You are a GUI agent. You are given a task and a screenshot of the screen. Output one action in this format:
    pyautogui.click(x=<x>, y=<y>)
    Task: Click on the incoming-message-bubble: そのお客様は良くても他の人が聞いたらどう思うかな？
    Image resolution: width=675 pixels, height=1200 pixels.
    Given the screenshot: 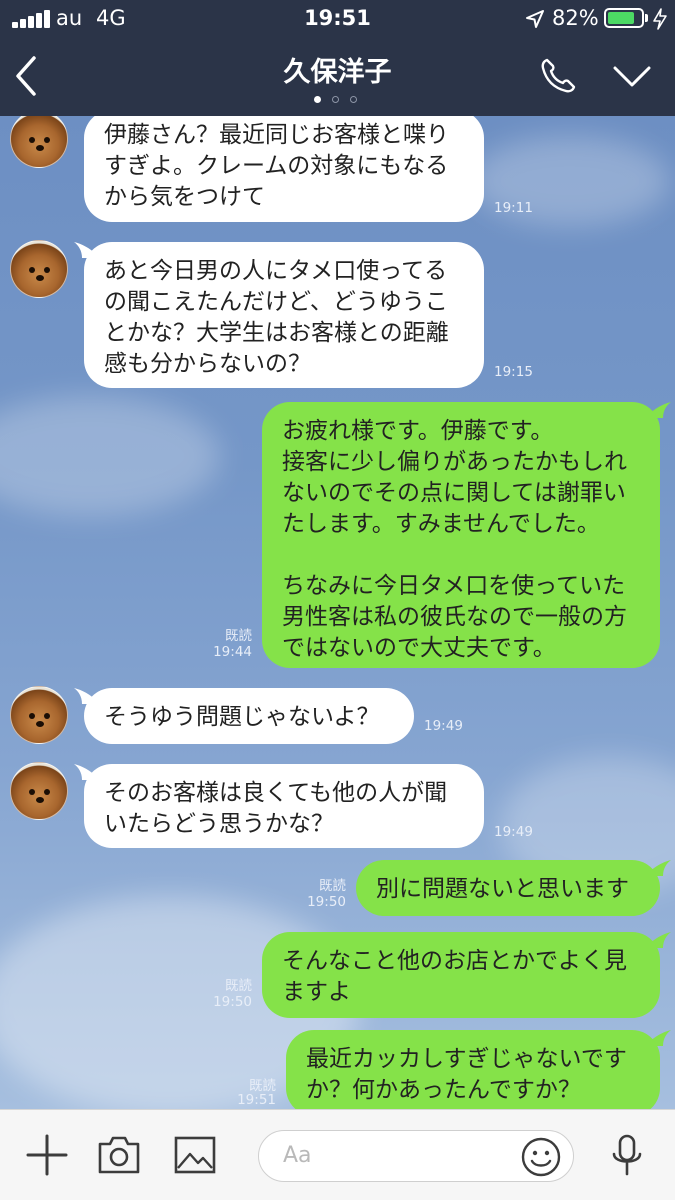 What is the action you would take?
    pyautogui.click(x=284, y=806)
    